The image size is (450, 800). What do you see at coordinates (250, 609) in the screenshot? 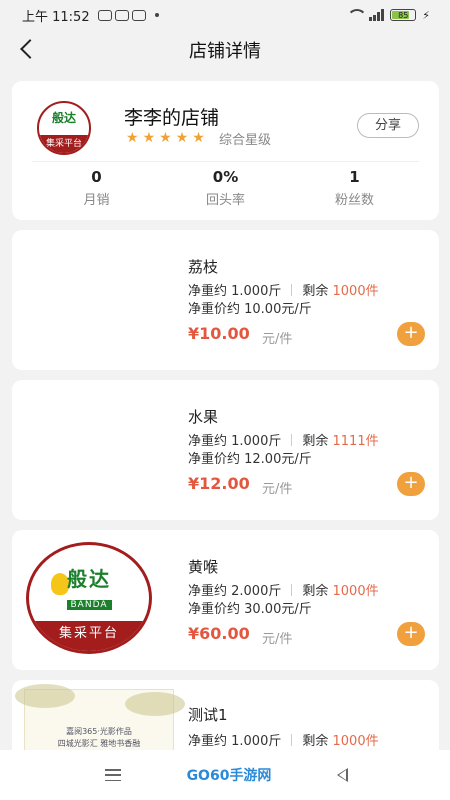
I see `product-unit-price: 净重价约 30.00元/斤` at bounding box center [250, 609].